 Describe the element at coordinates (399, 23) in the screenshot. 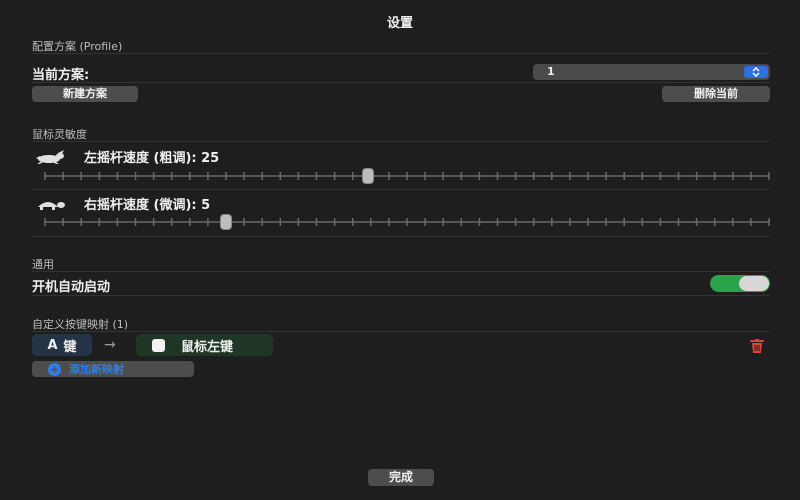

I see `window-title: 设置` at that location.